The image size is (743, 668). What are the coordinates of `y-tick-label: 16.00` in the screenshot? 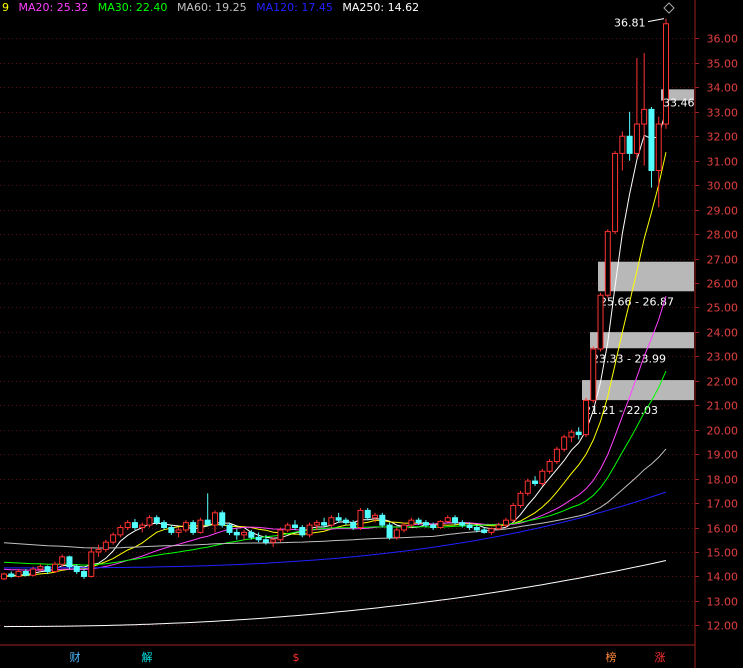 It's located at (723, 529).